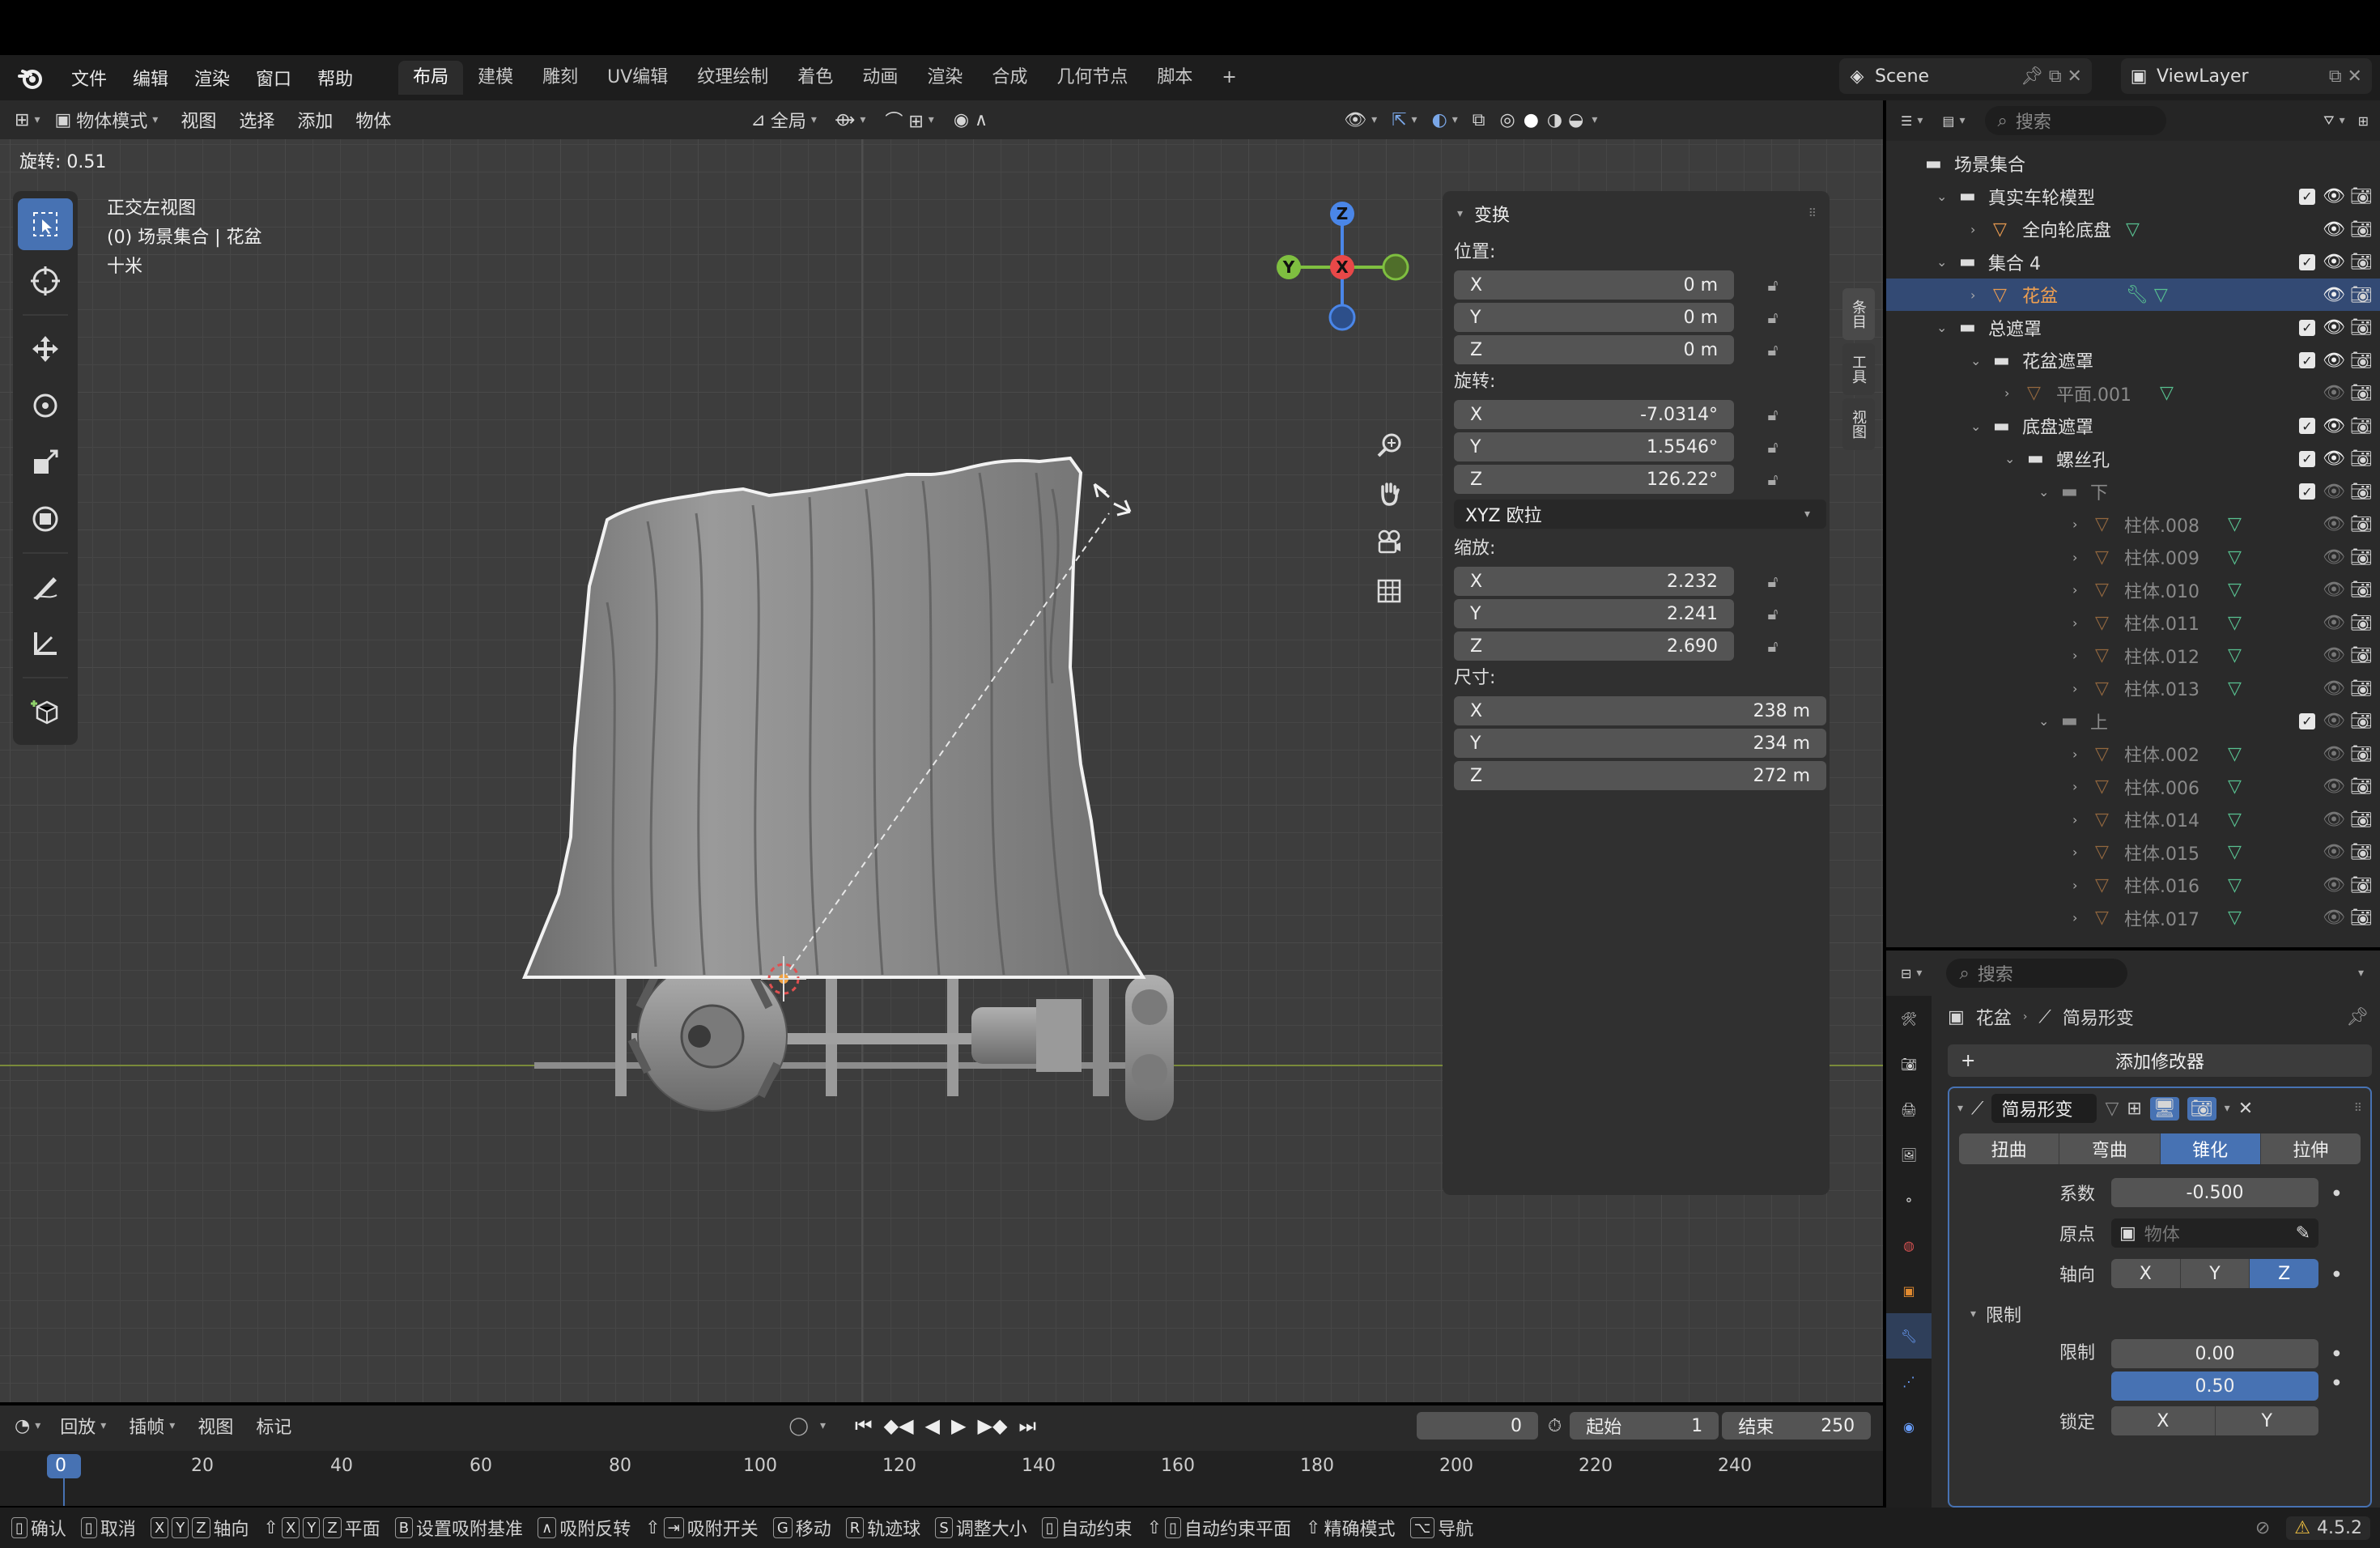 The width and height of the screenshot is (2380, 1548). I want to click on outliner-row: › ▽ 柱体.011 ▽ 👁︎ 📷︎, so click(2133, 622).